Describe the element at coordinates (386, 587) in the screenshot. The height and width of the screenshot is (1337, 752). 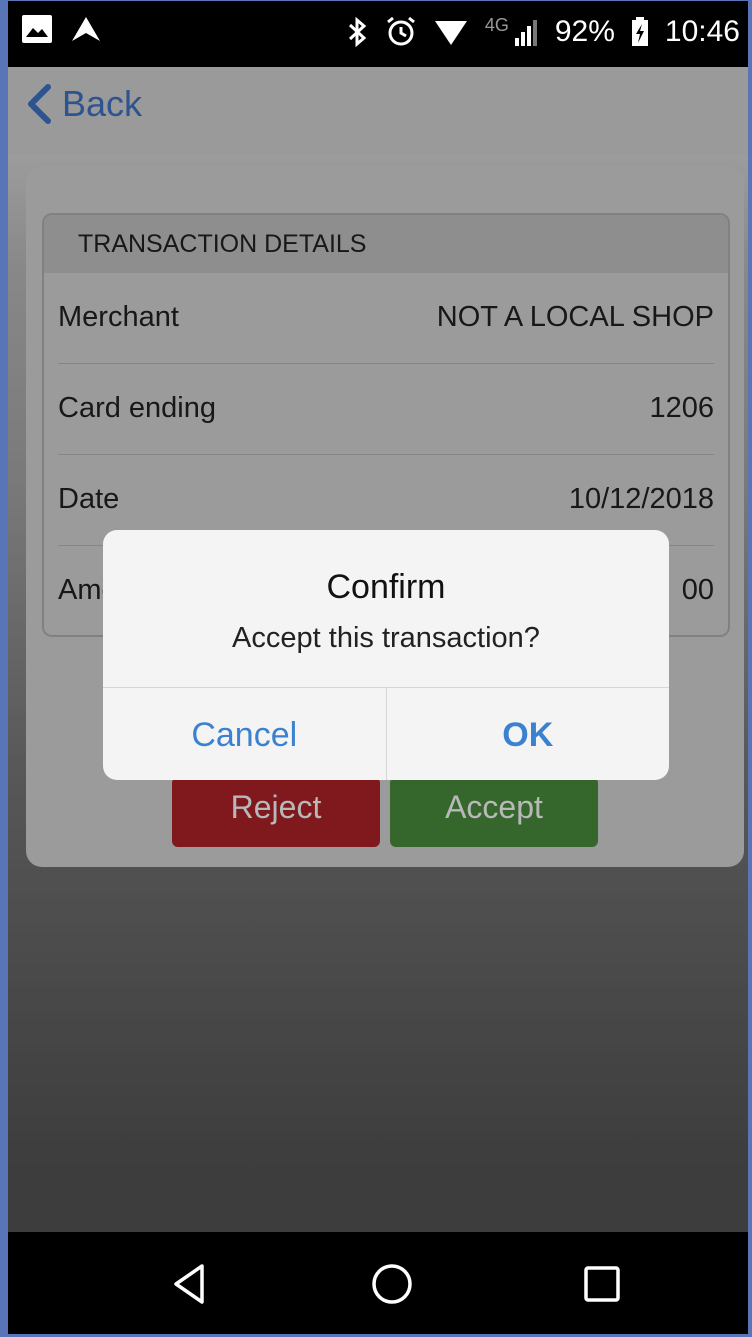
I see `dialog-title: Confirm` at that location.